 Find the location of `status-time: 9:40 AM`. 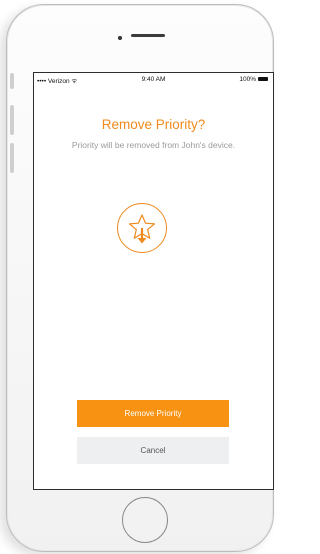

status-time: 9:40 AM is located at coordinates (153, 79).